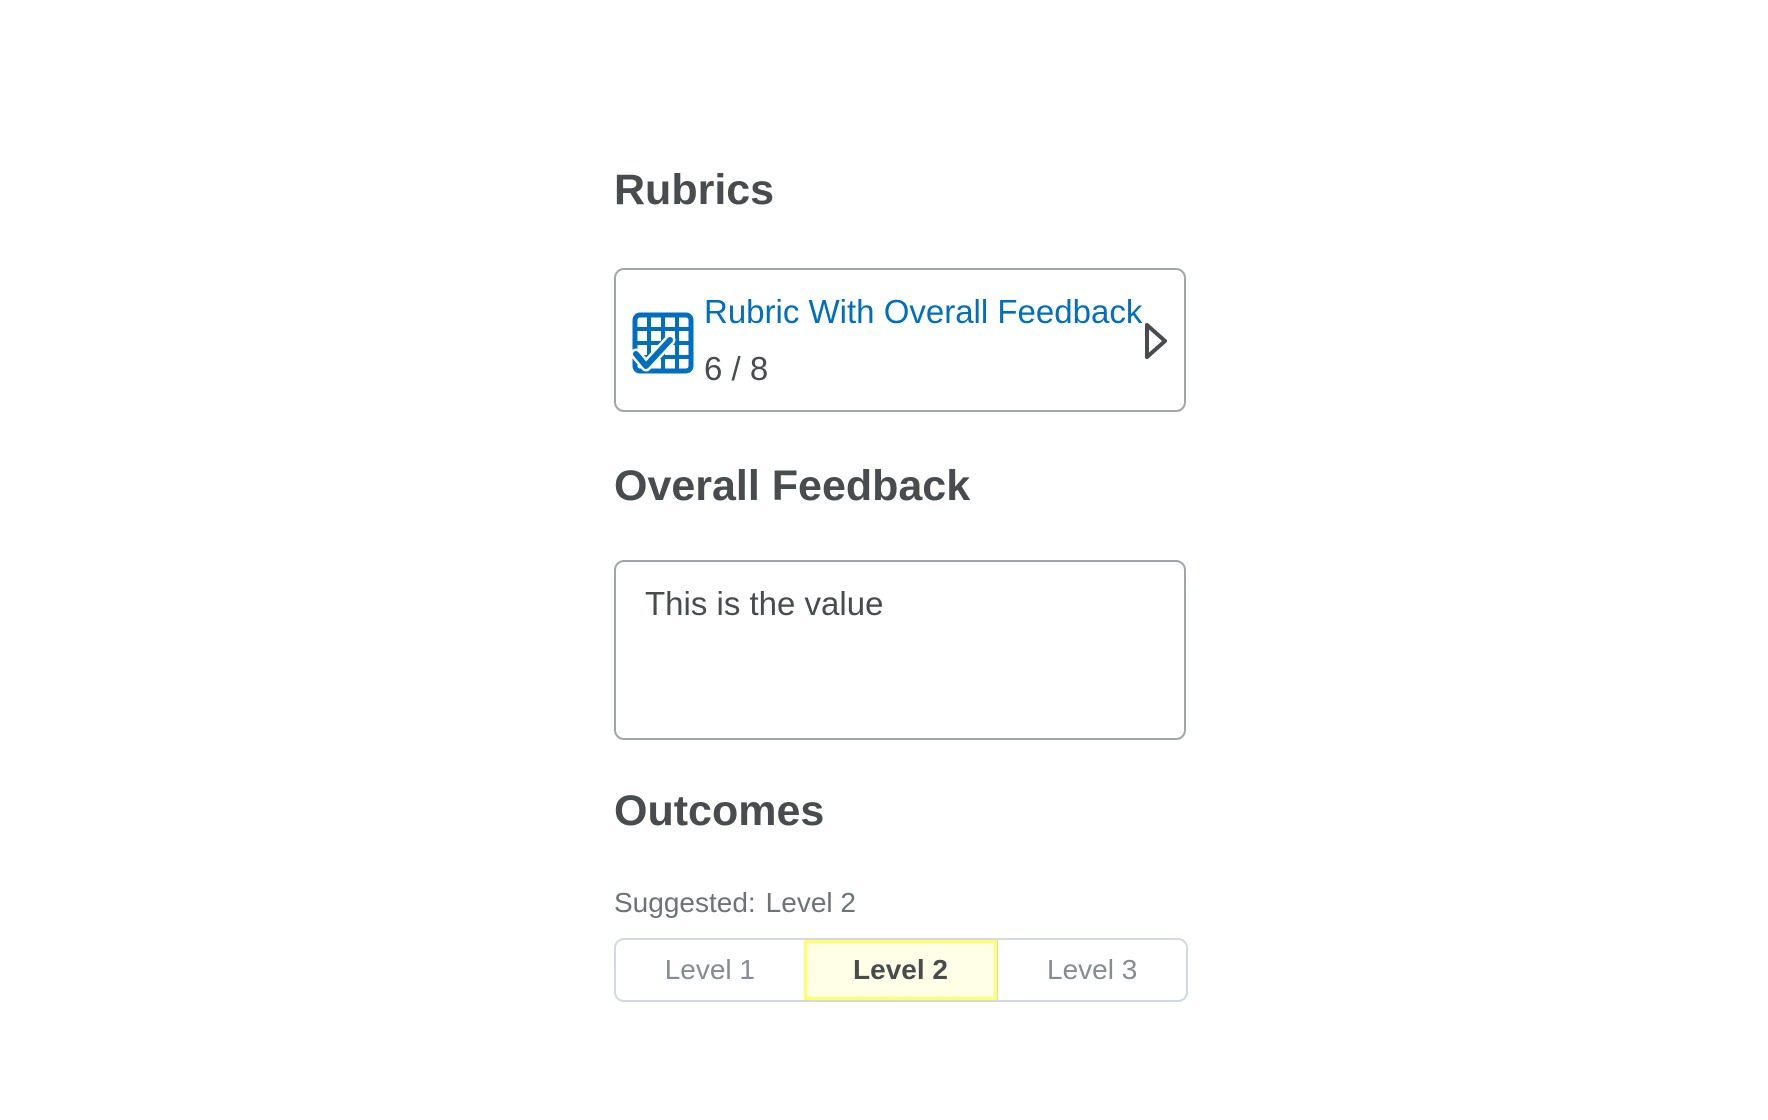 This screenshot has width=1768, height=1120. What do you see at coordinates (719, 811) in the screenshot?
I see `outcomes-heading: Outcomes` at bounding box center [719, 811].